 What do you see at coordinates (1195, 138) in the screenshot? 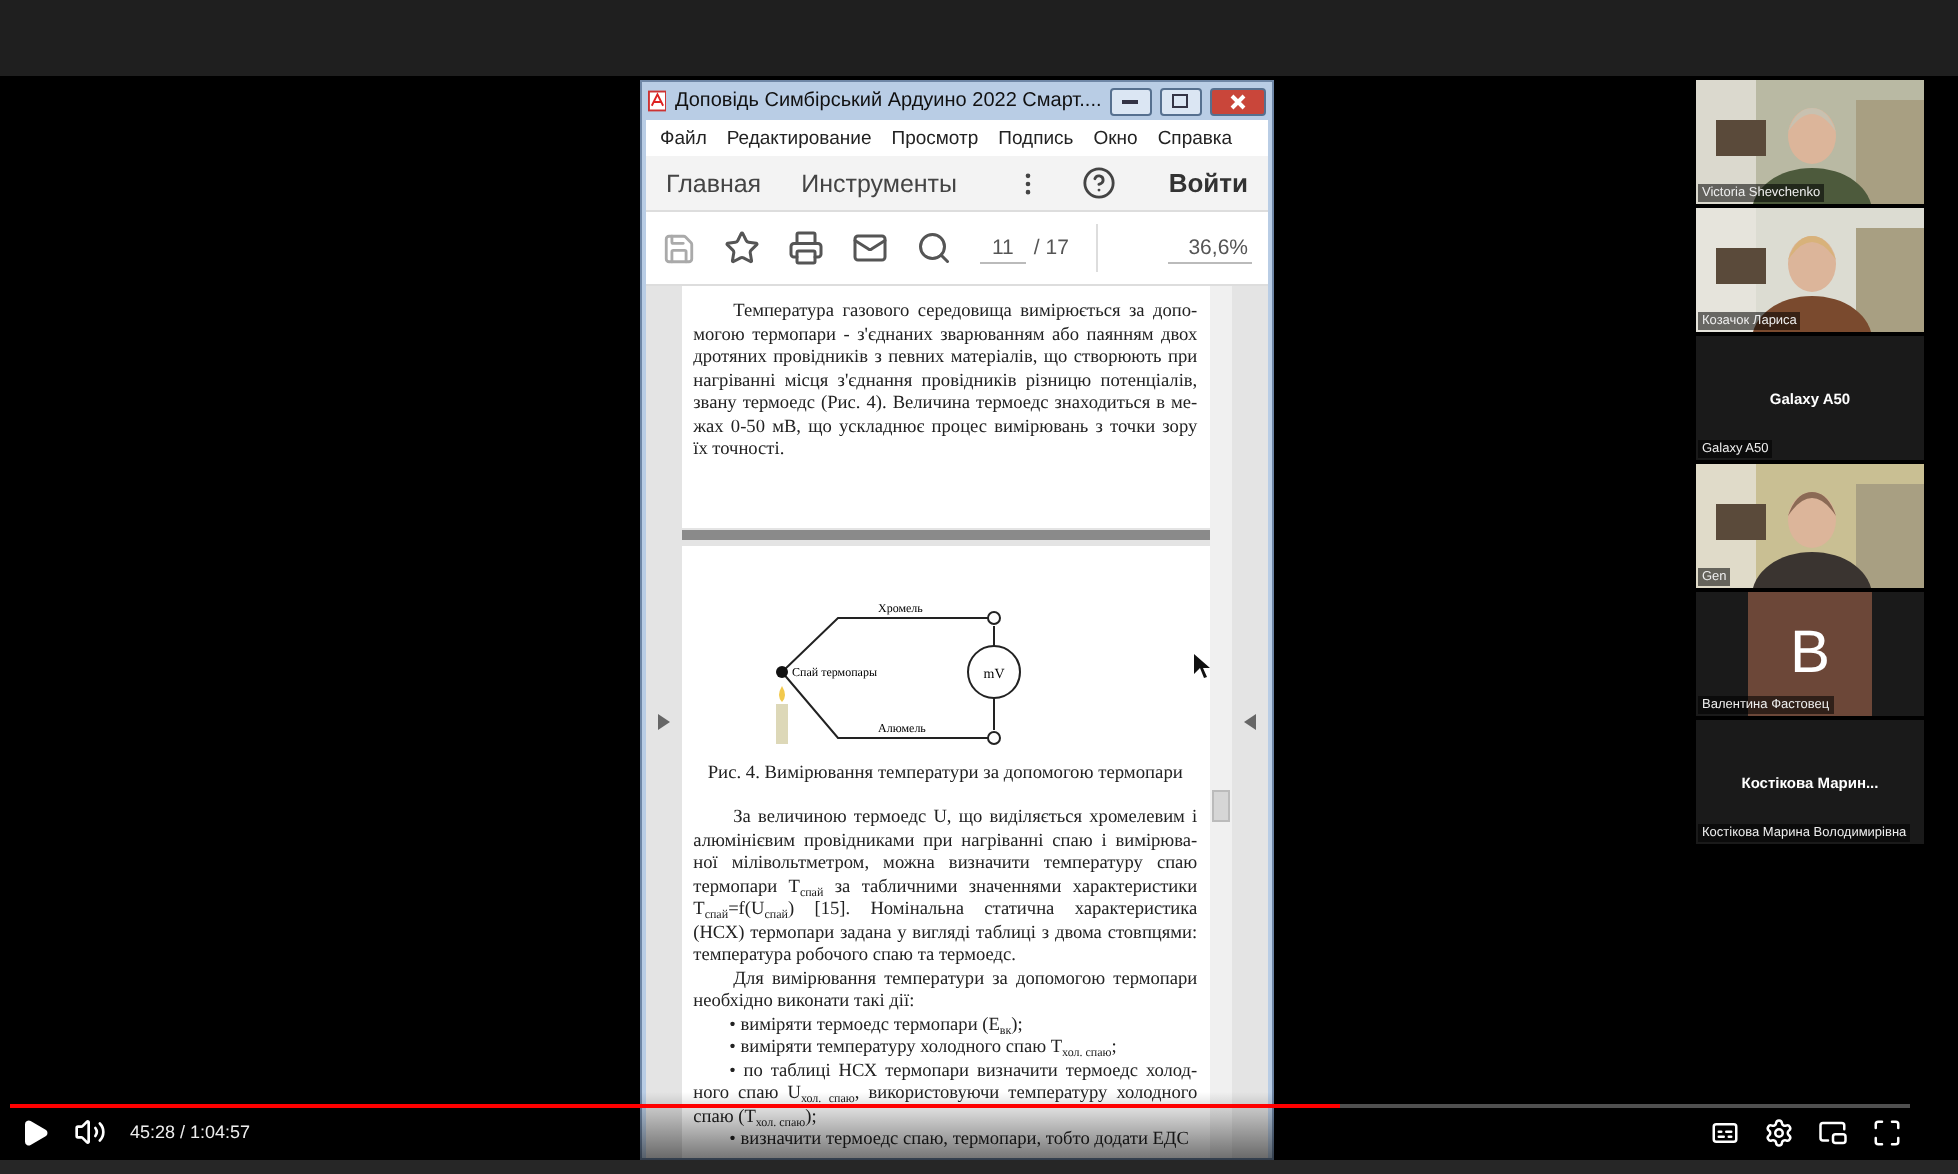
I see `menu-item: Справка` at bounding box center [1195, 138].